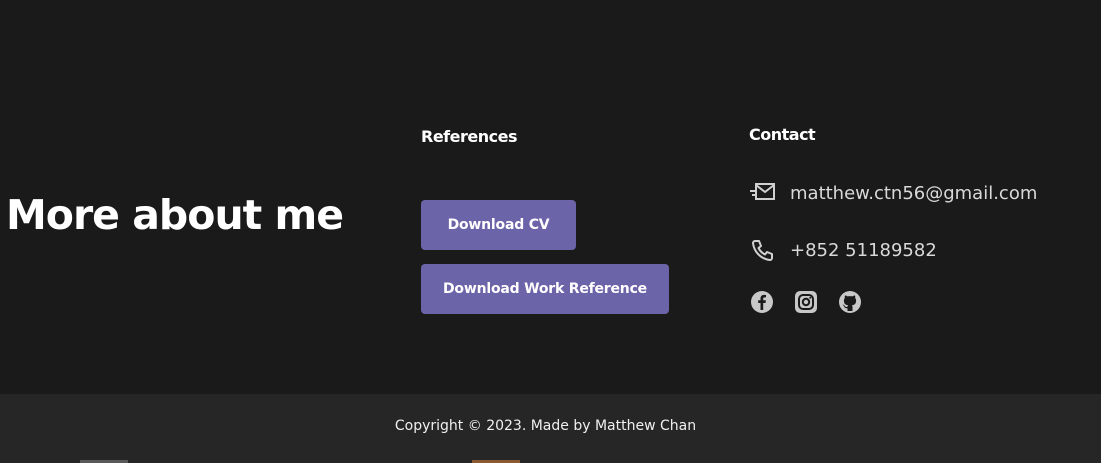  Describe the element at coordinates (175, 215) in the screenshot. I see `section-title: More about me` at that location.